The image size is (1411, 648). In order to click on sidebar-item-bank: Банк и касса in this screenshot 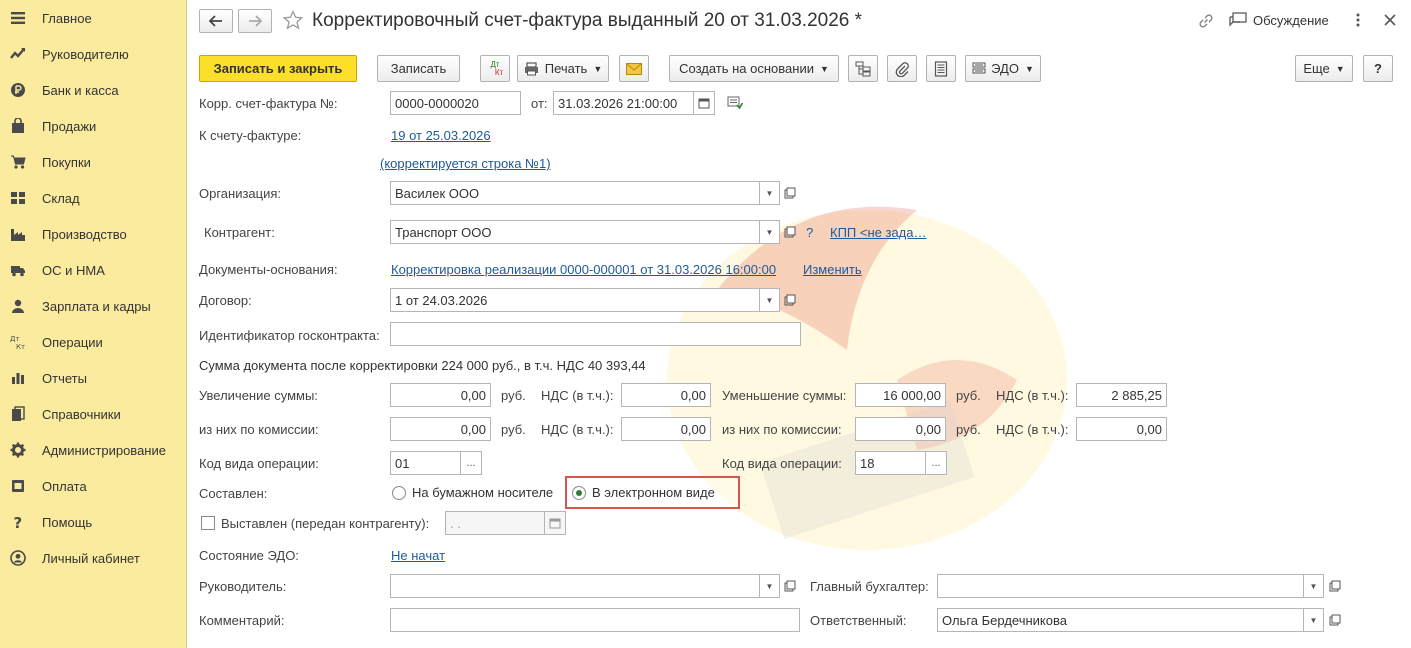, I will do `click(93, 90)`.